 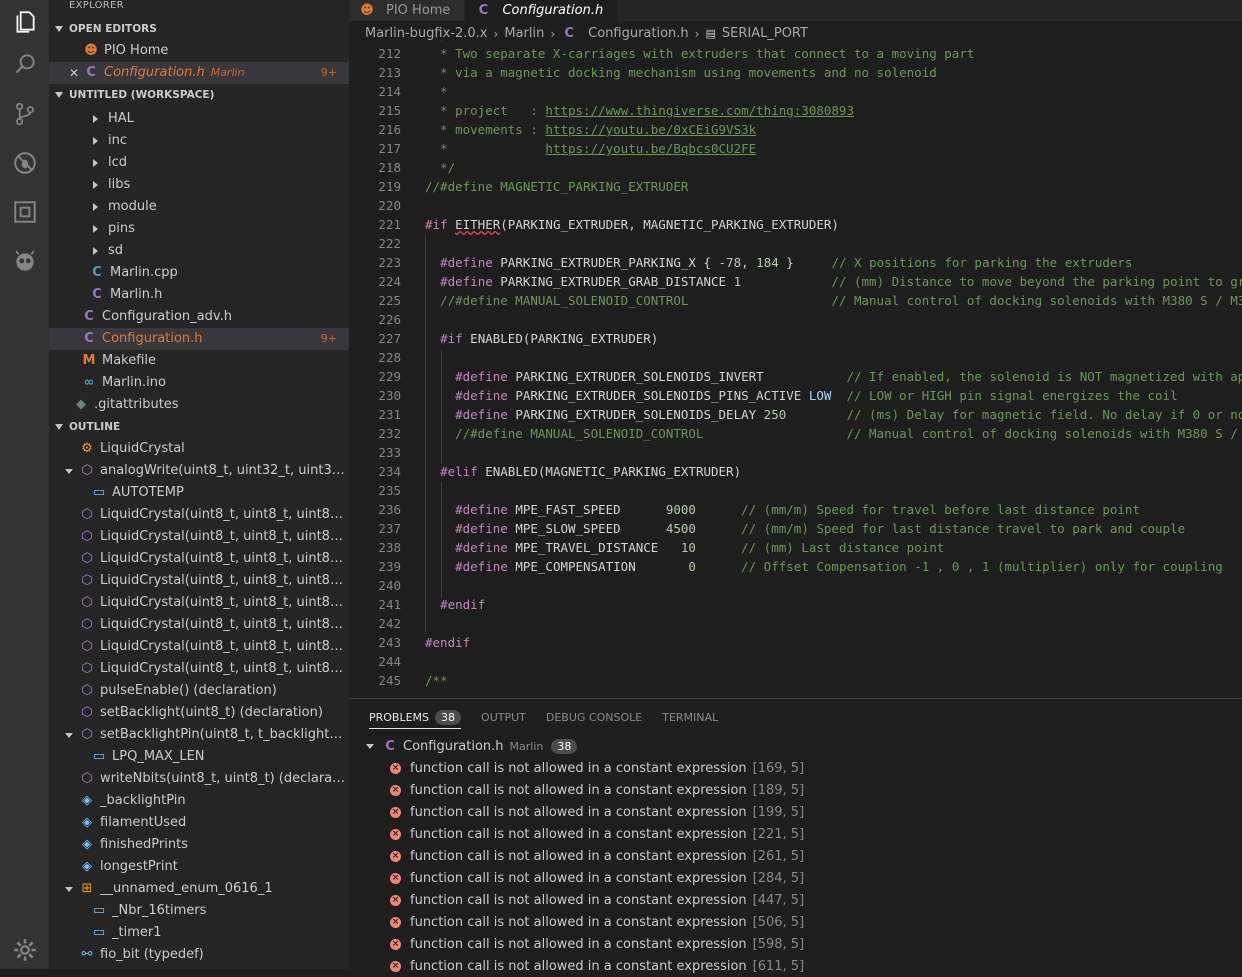 I want to click on tab-configuration-h: C Configuration.h, so click(x=542, y=10).